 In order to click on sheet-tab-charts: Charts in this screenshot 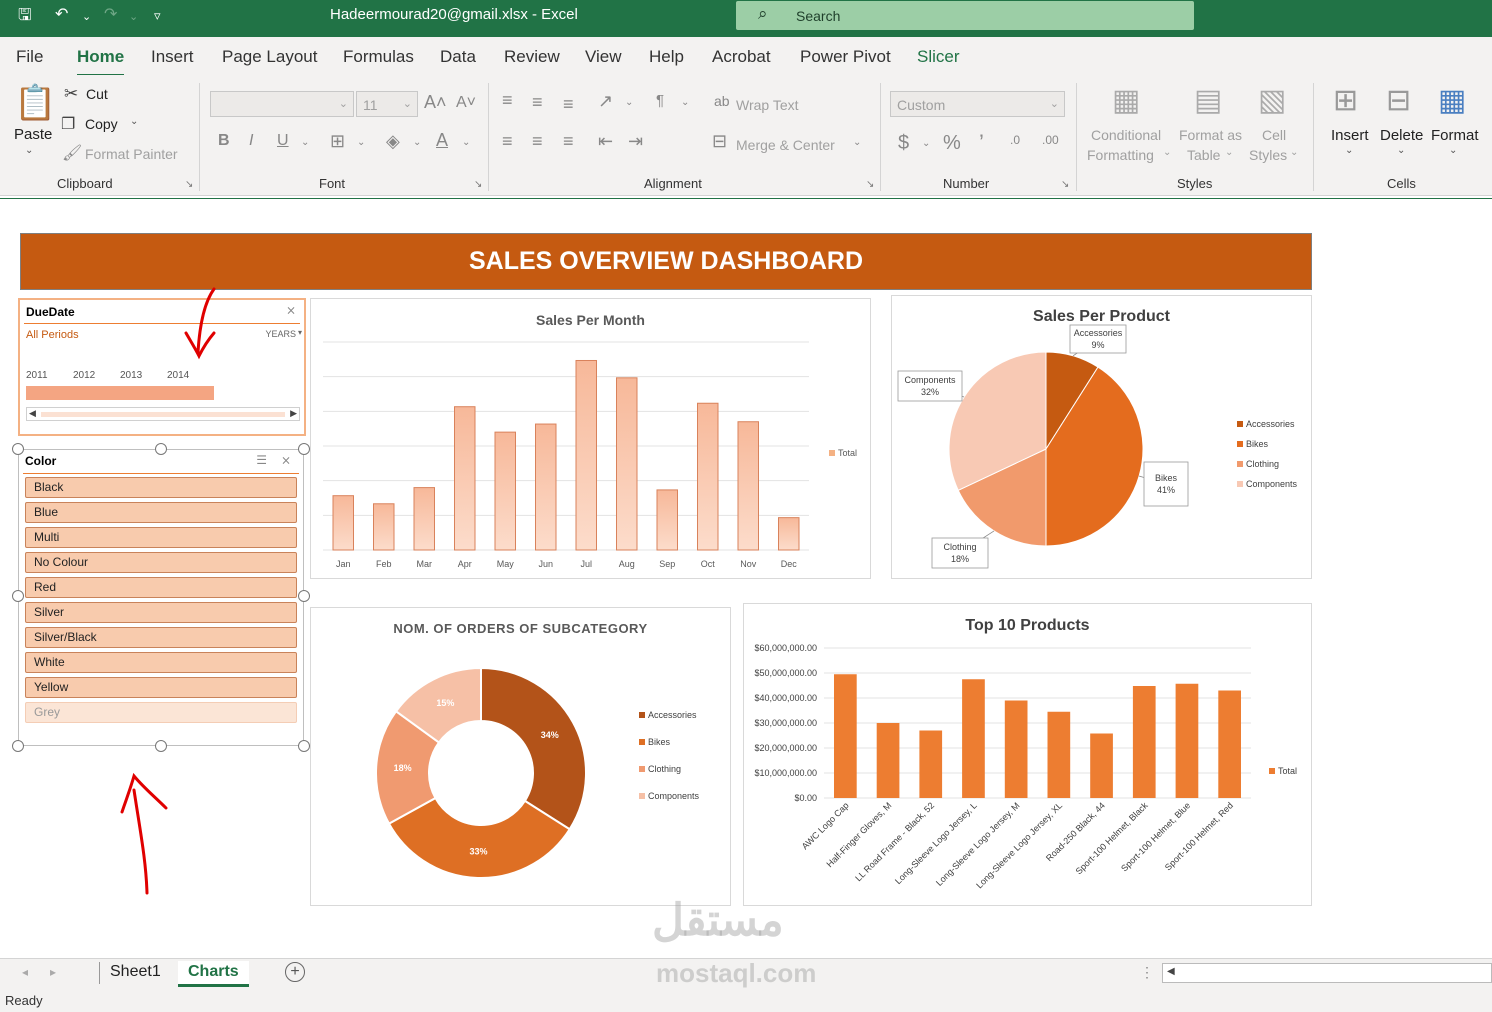, I will do `click(213, 974)`.